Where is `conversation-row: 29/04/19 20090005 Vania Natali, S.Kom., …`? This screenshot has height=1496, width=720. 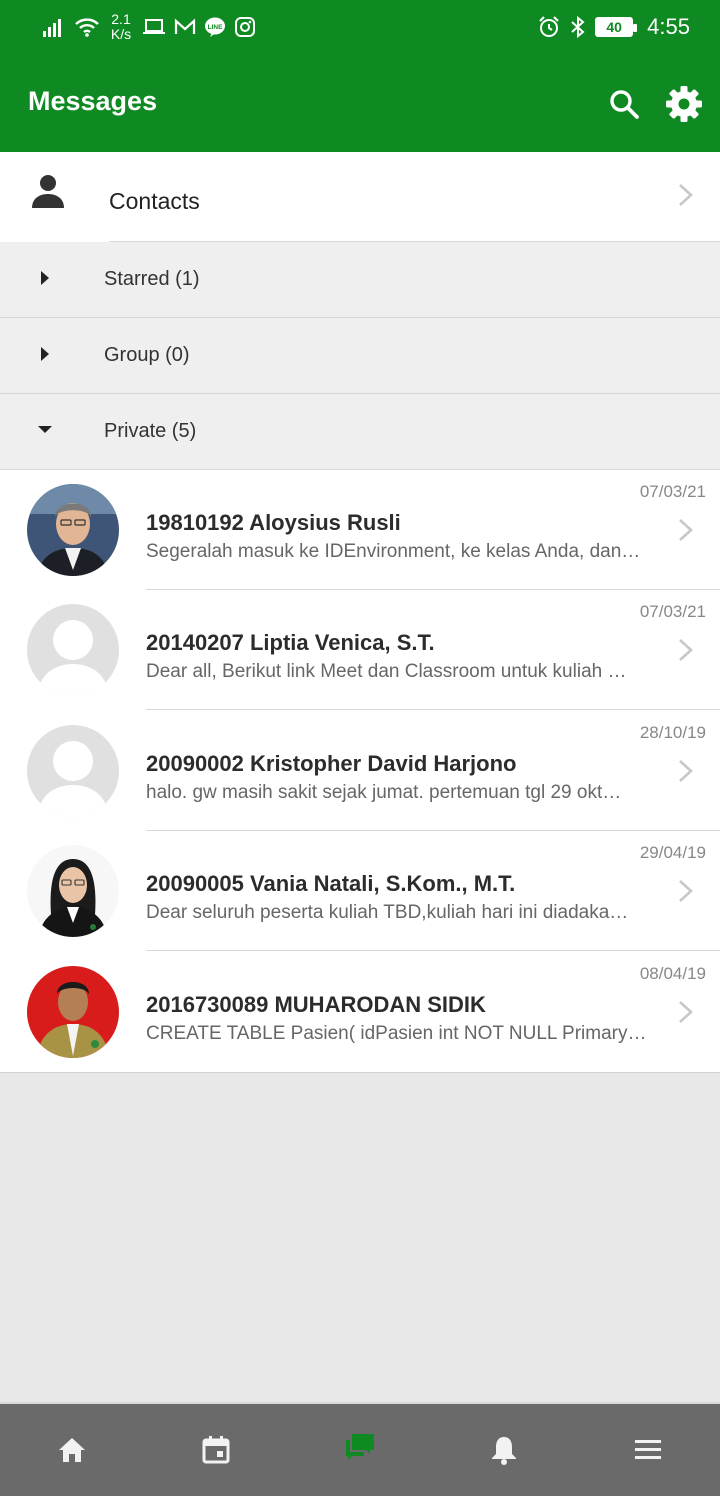
conversation-row: 29/04/19 20090005 Vania Natali, S.Kom., … is located at coordinates (360, 891).